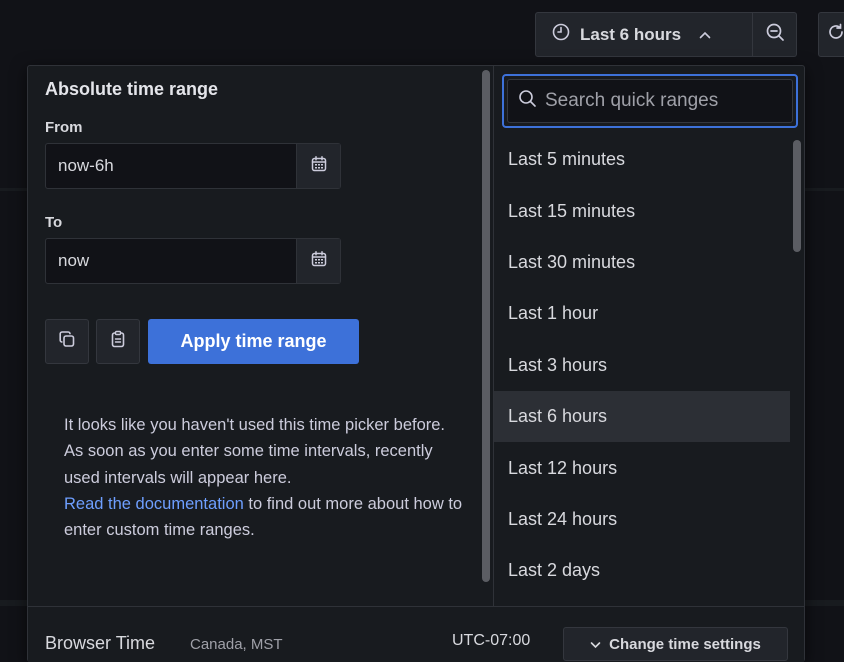 This screenshot has height=662, width=844. I want to click on zoom-out-icon, so click(775, 34).